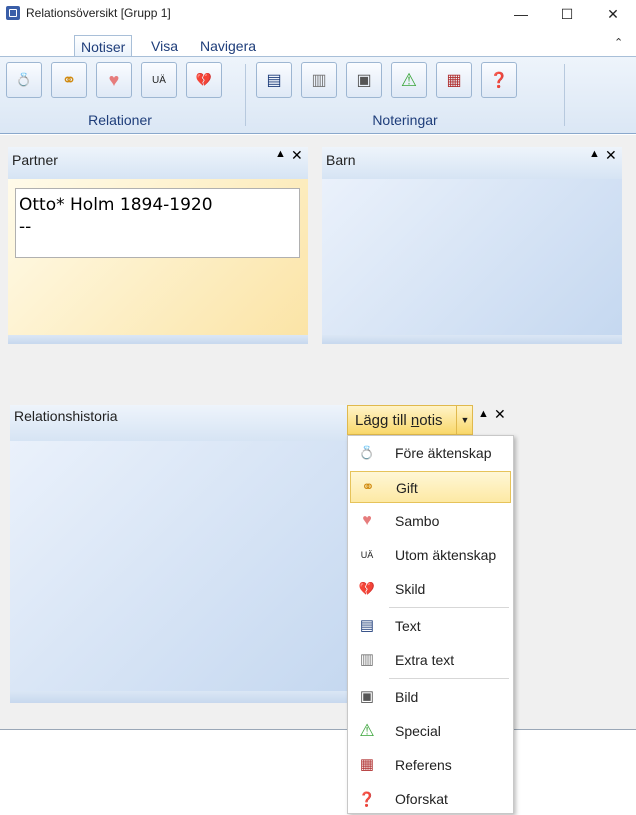 This screenshot has width=636, height=815. I want to click on tab-visa: Visa, so click(164, 46).